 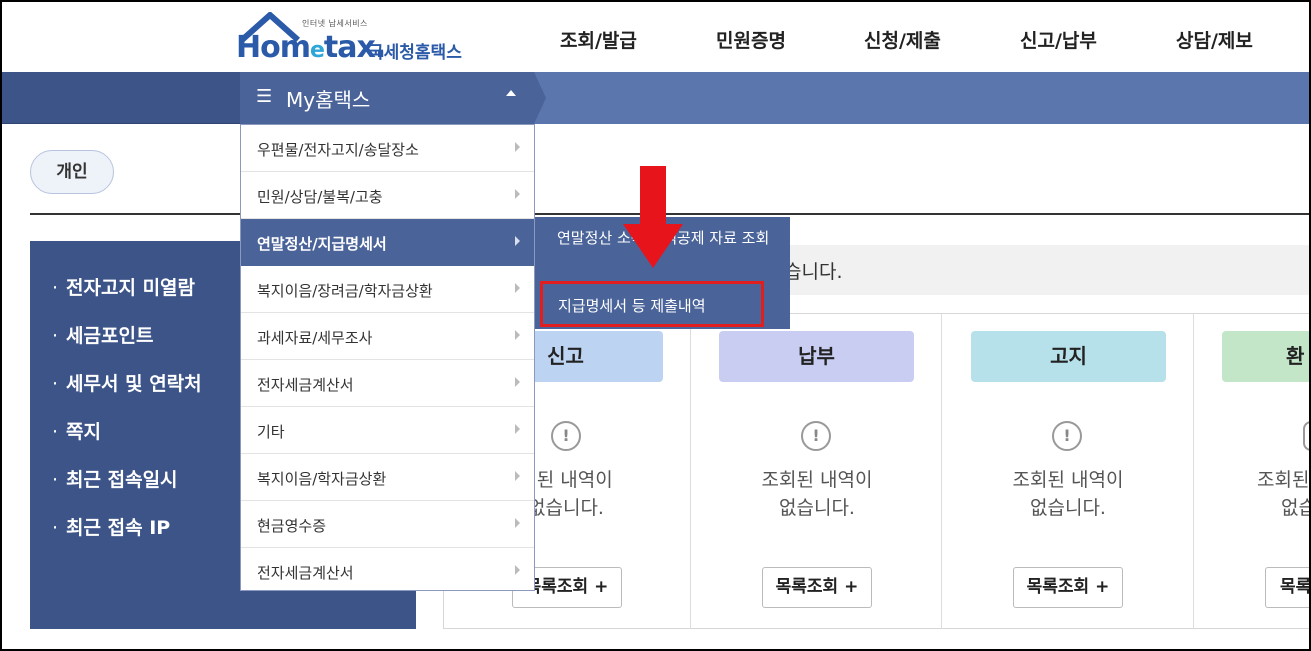 What do you see at coordinates (102, 334) in the screenshot?
I see `summary-item-tax-points: · 세금포인트` at bounding box center [102, 334].